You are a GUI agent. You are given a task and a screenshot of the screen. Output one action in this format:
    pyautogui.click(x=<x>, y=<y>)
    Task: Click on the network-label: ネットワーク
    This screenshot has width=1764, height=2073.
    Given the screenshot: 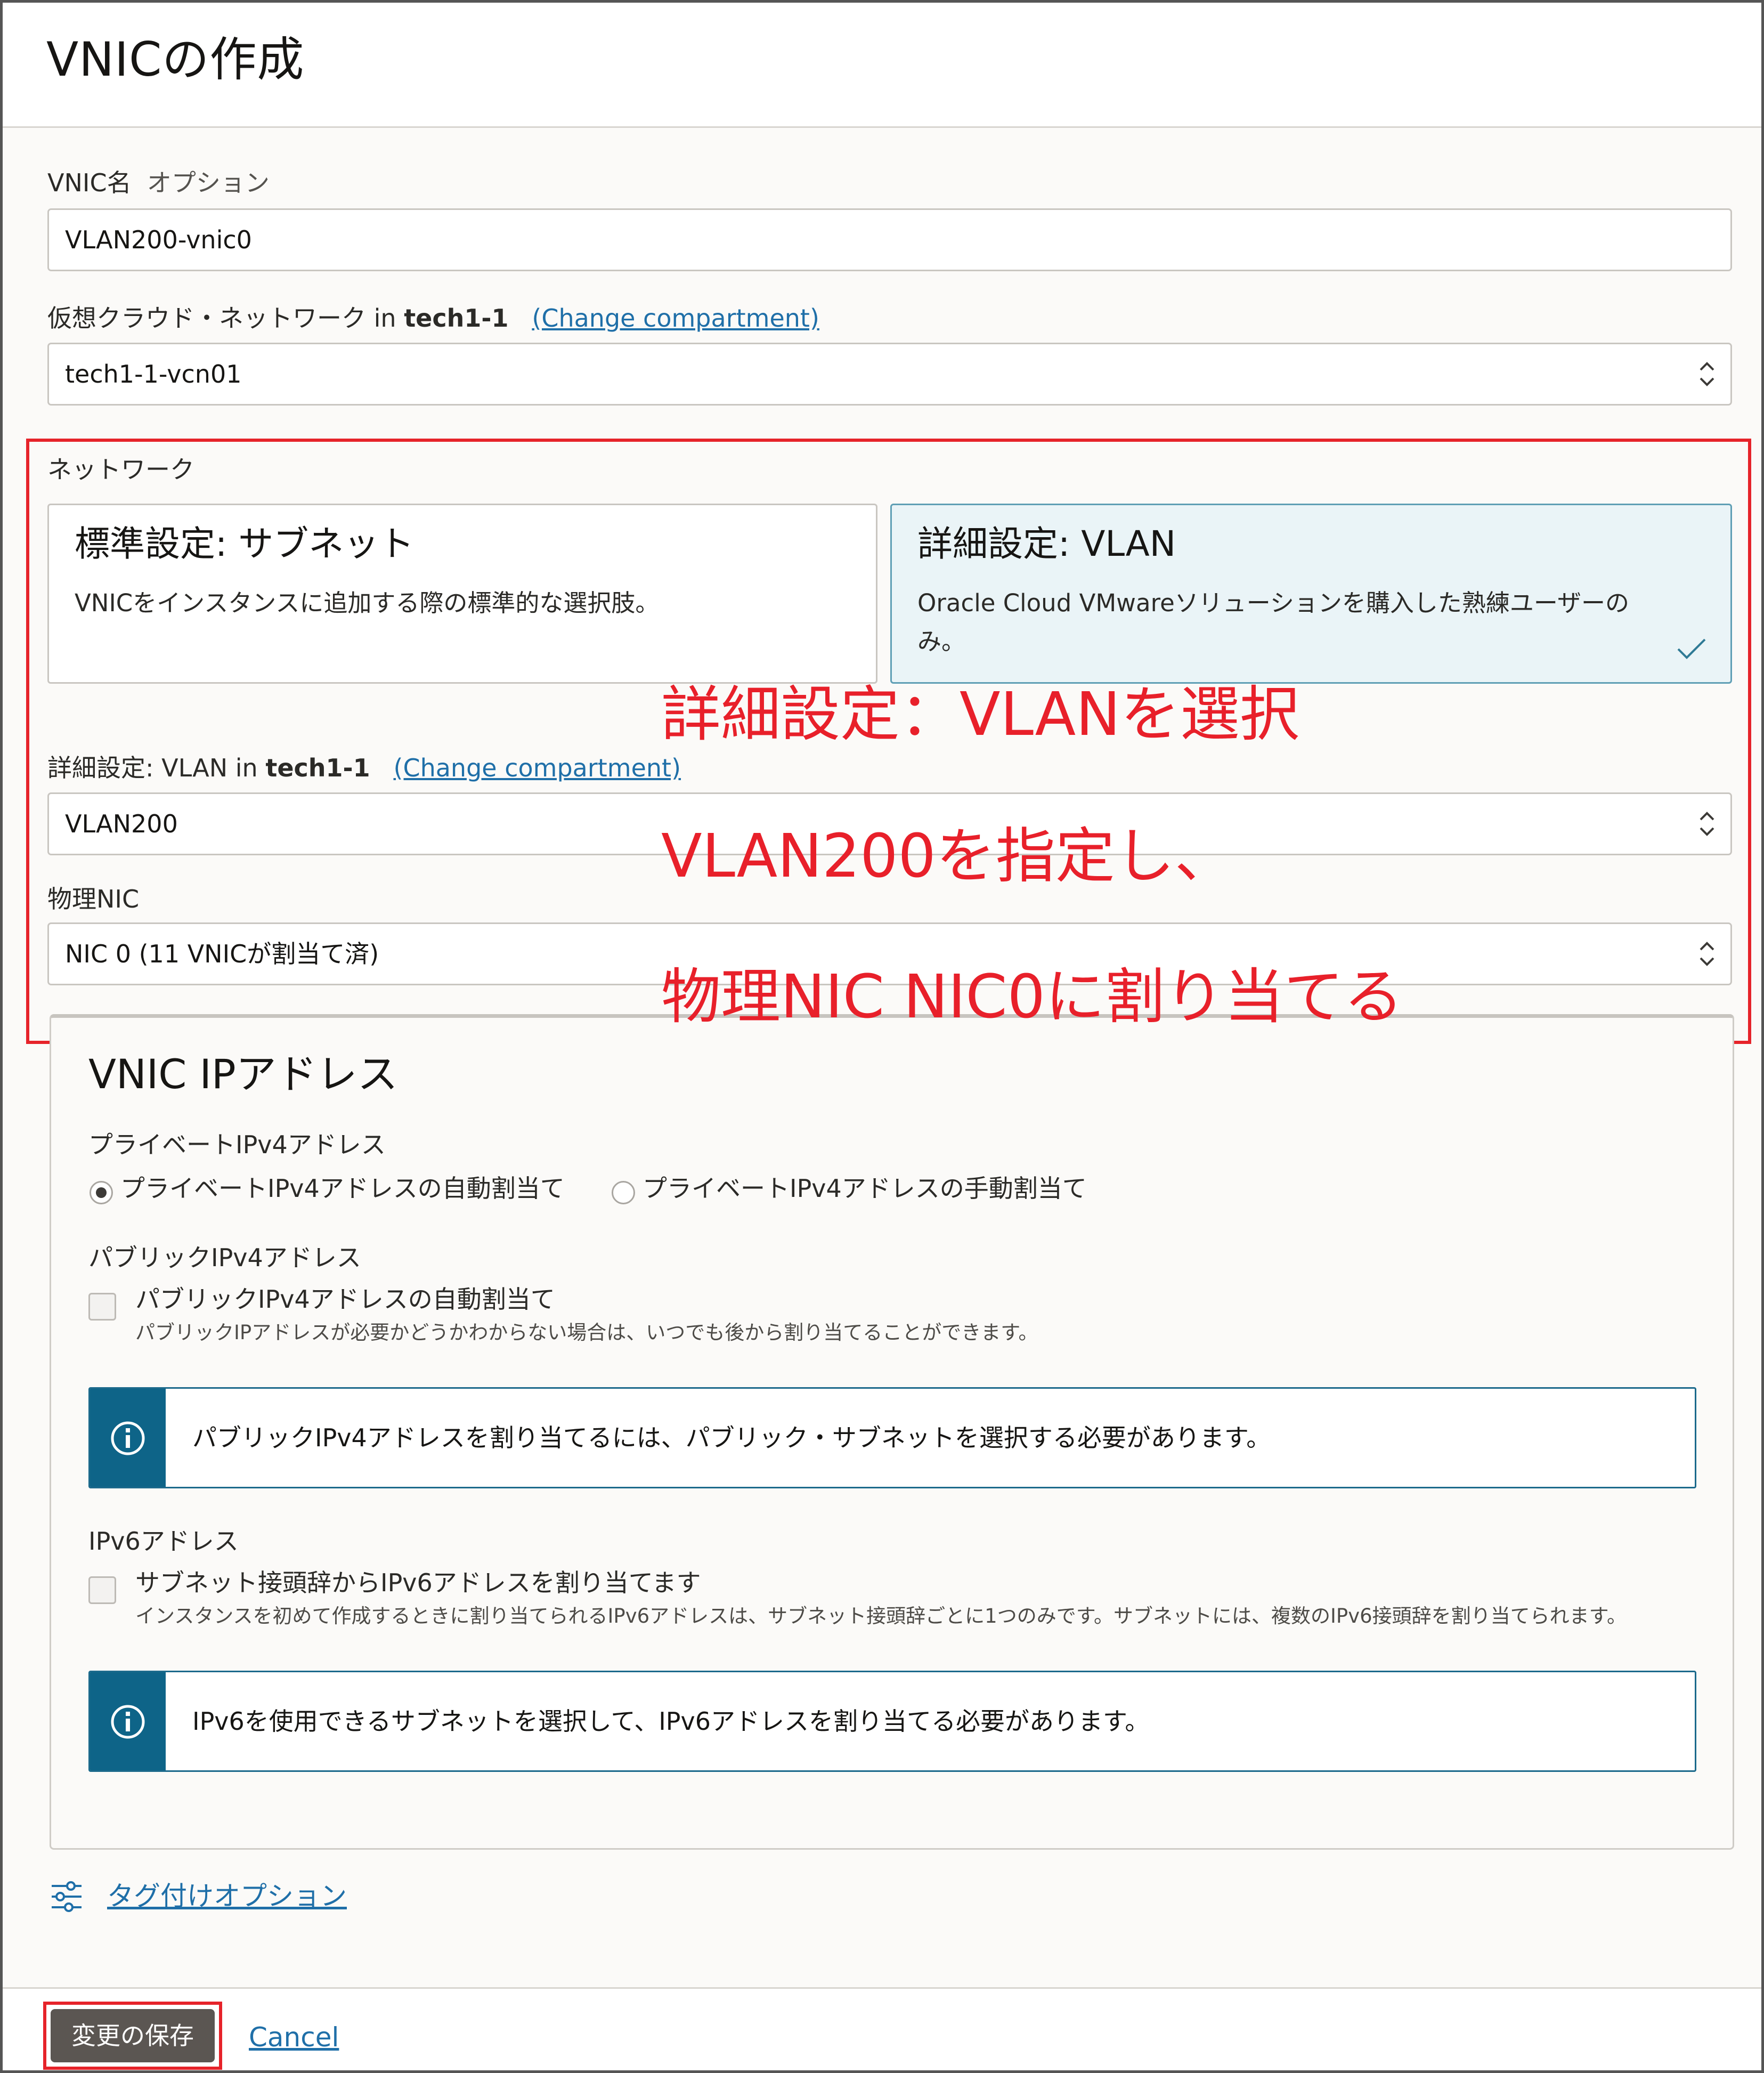 What is the action you would take?
    pyautogui.click(x=120, y=469)
    